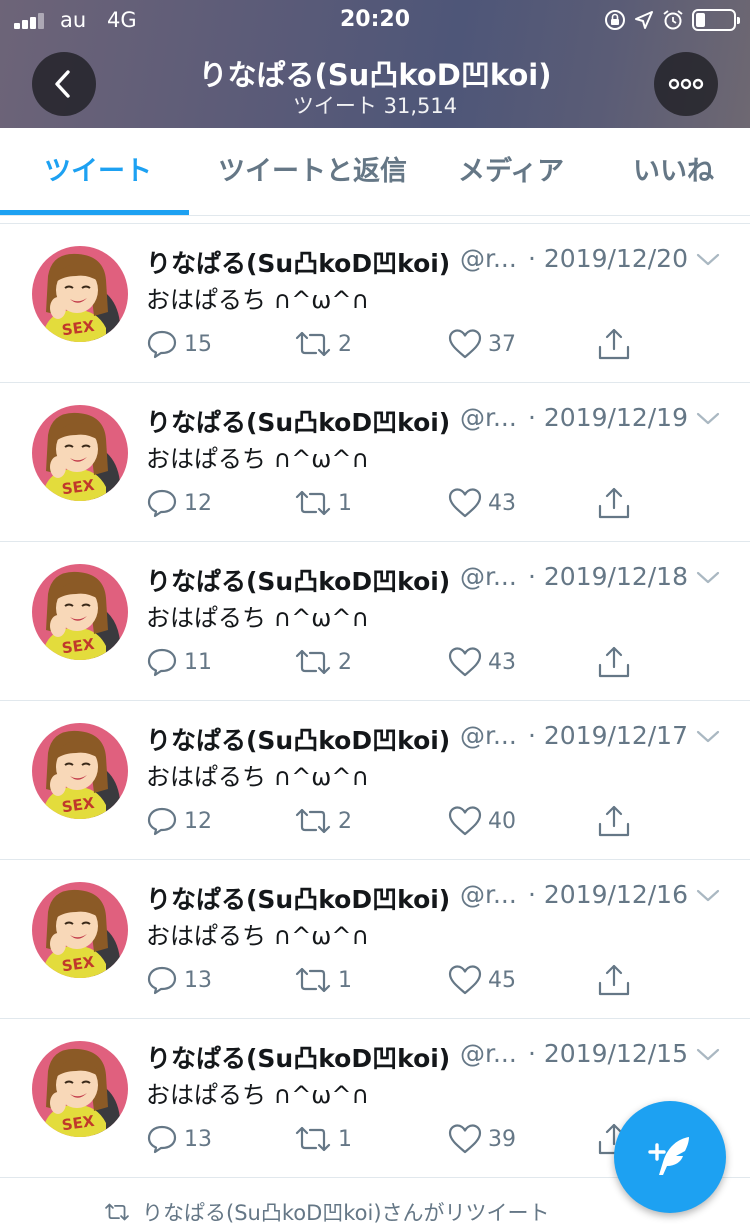 The image size is (750, 1228). Describe the element at coordinates (179, 662) in the screenshot. I see `reply-button: 11` at that location.